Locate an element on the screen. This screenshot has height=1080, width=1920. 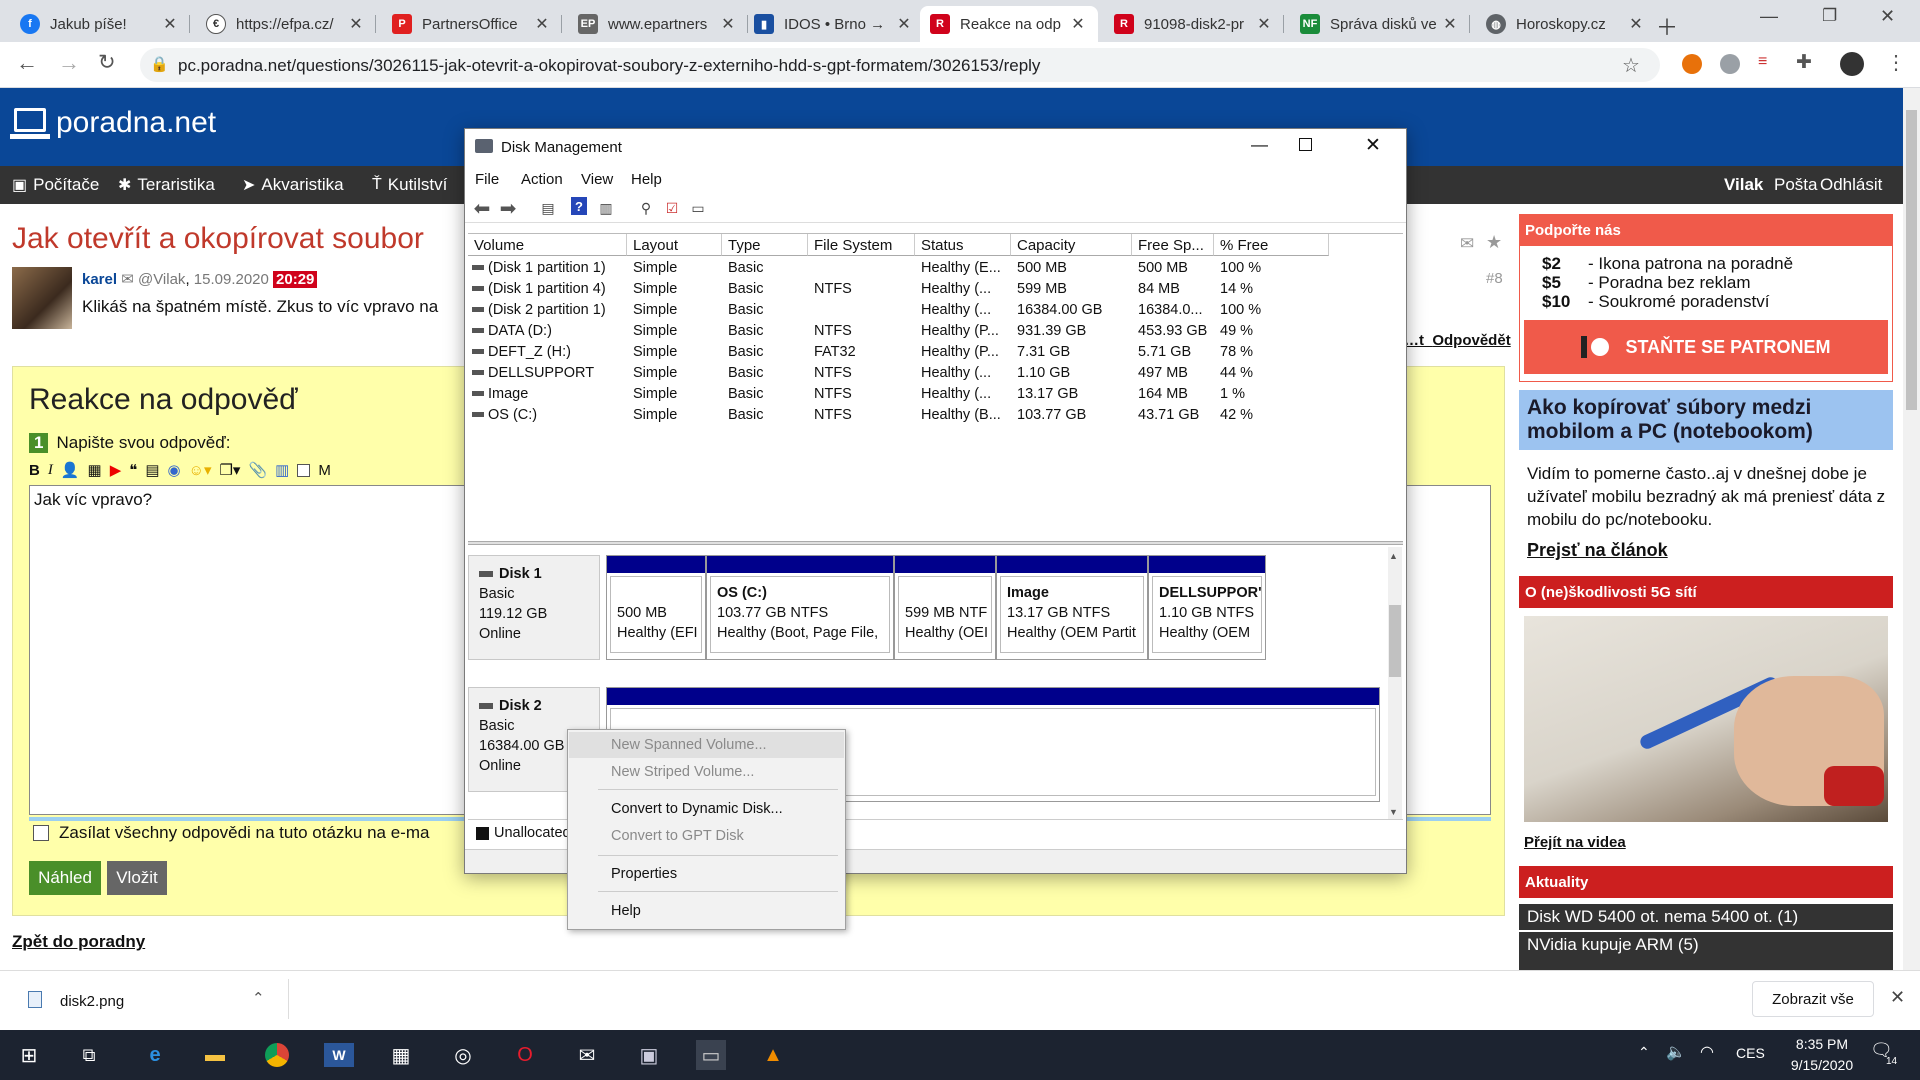
menu-item-convert-gpt: Convert to GPT Disk is located at coordinates (706, 836).